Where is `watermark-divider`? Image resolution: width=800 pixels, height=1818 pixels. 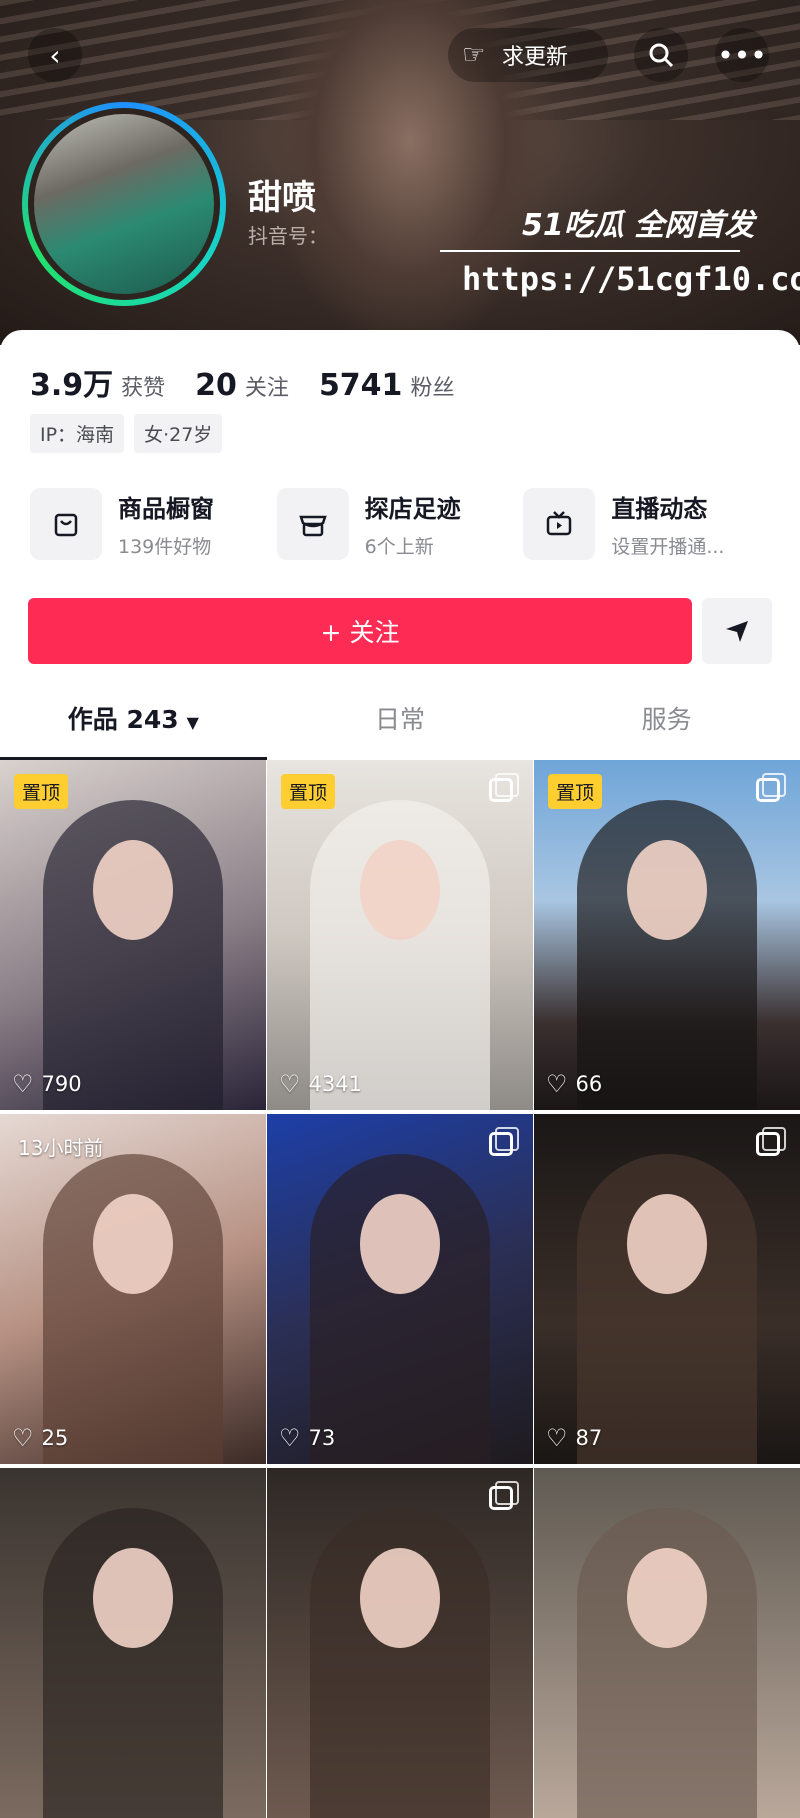 watermark-divider is located at coordinates (590, 251).